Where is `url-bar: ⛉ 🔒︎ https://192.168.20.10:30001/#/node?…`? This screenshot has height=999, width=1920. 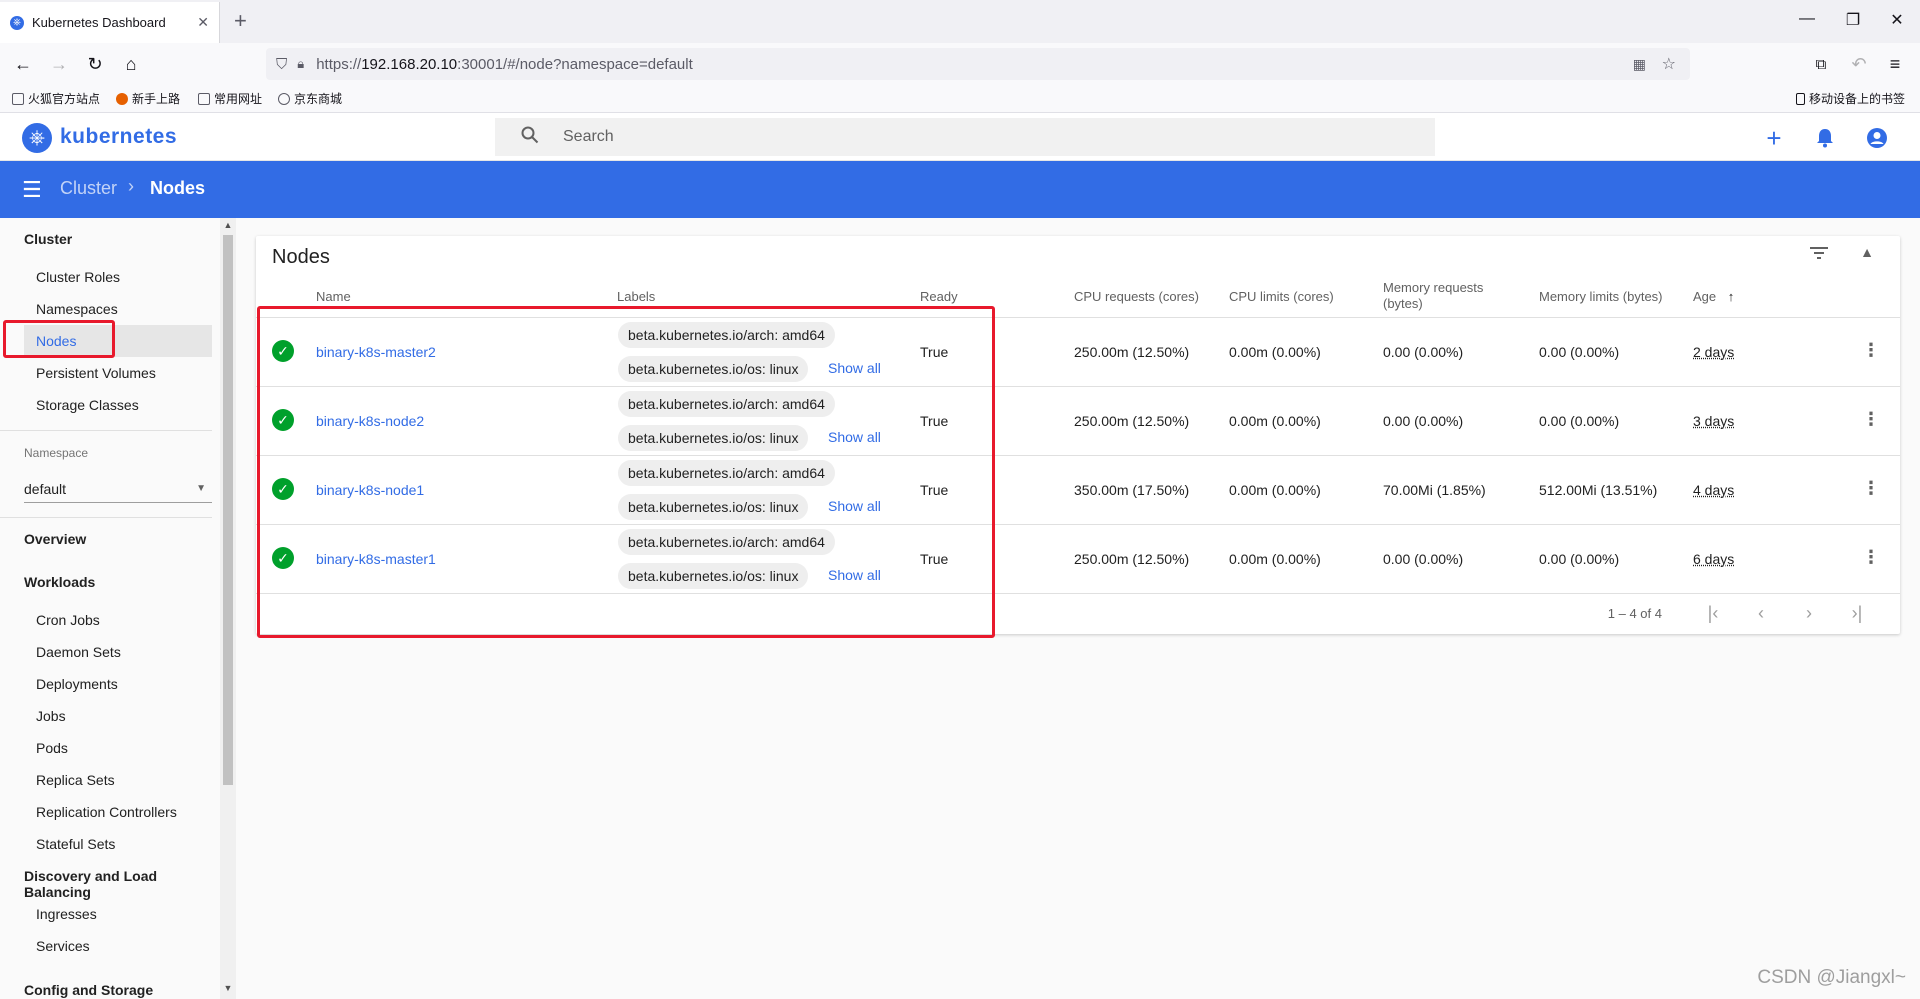
url-bar: ⛉ 🔒︎ https://192.168.20.10:30001/#/node?… is located at coordinates (978, 64).